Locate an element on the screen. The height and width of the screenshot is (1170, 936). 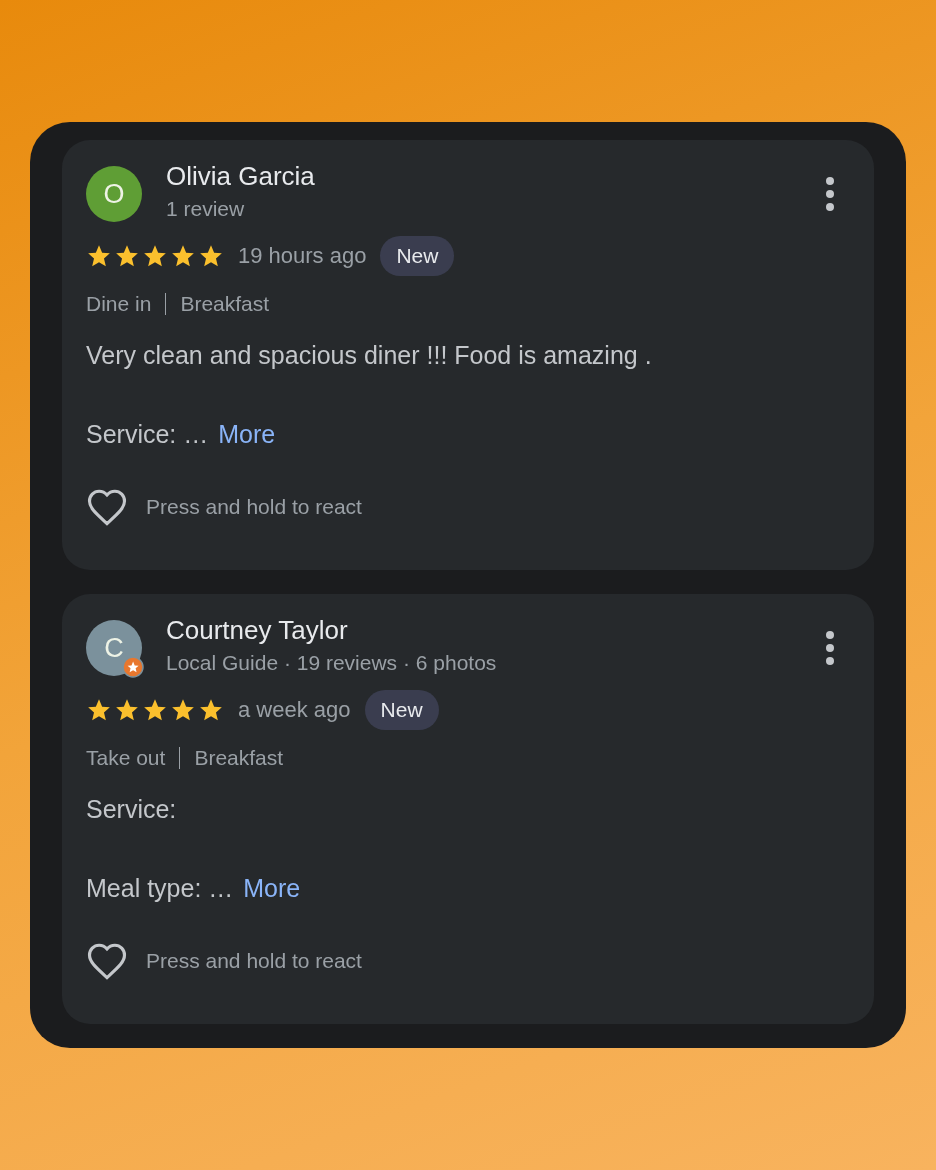
review-time: 19 hours ago is located at coordinates (302, 256).